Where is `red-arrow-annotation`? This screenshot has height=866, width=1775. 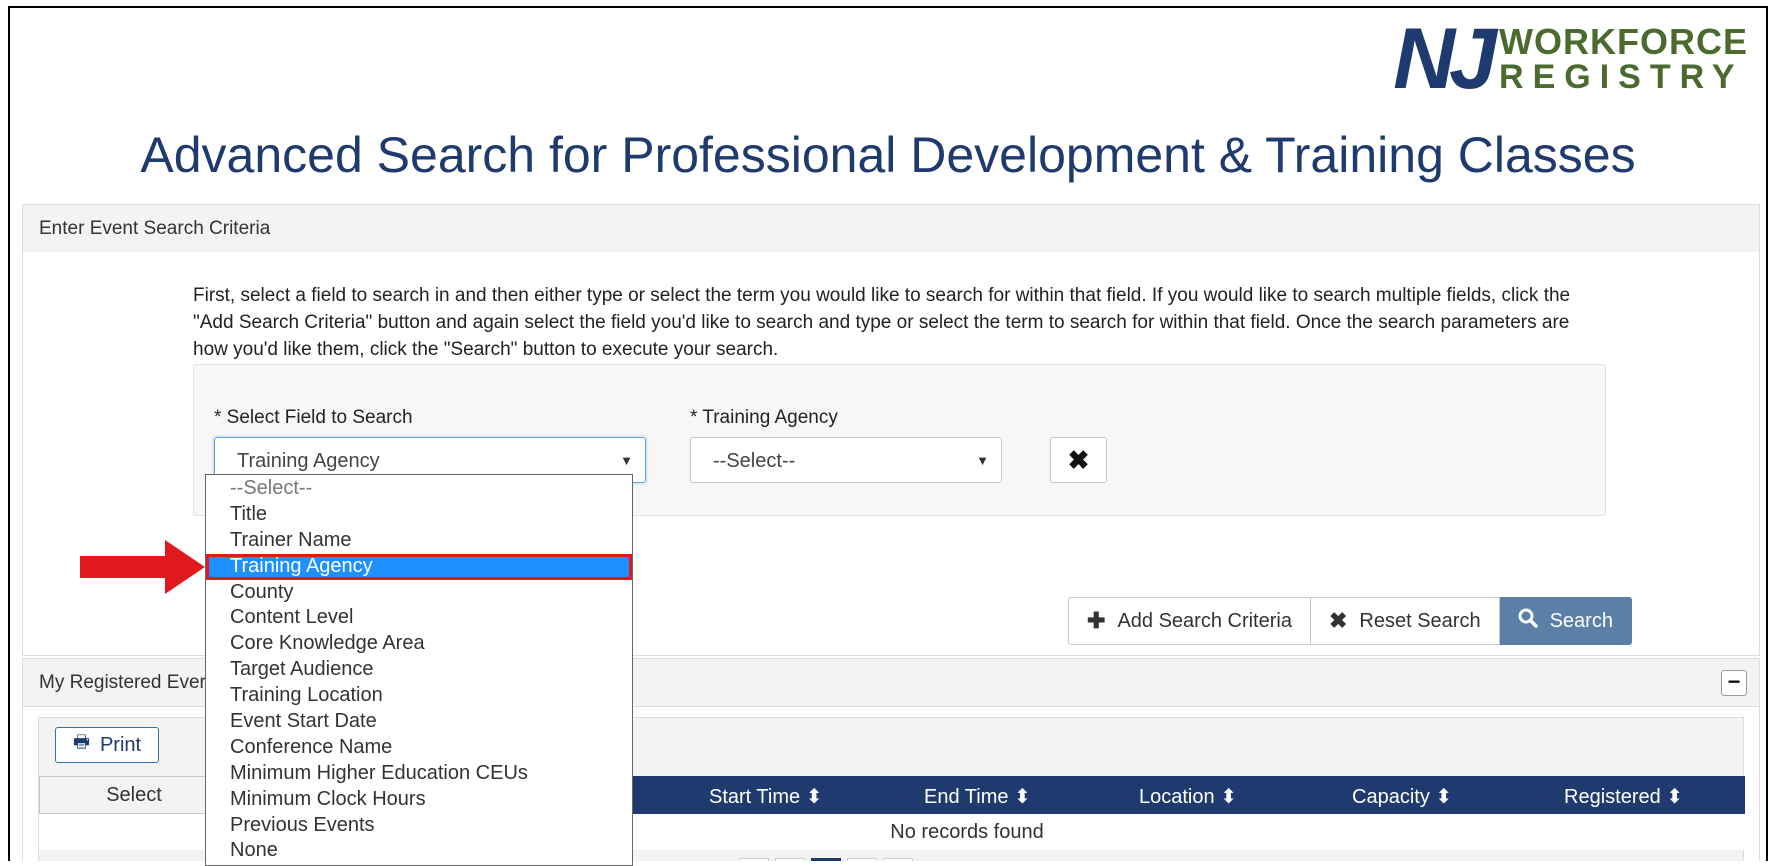
red-arrow-annotation is located at coordinates (142, 567).